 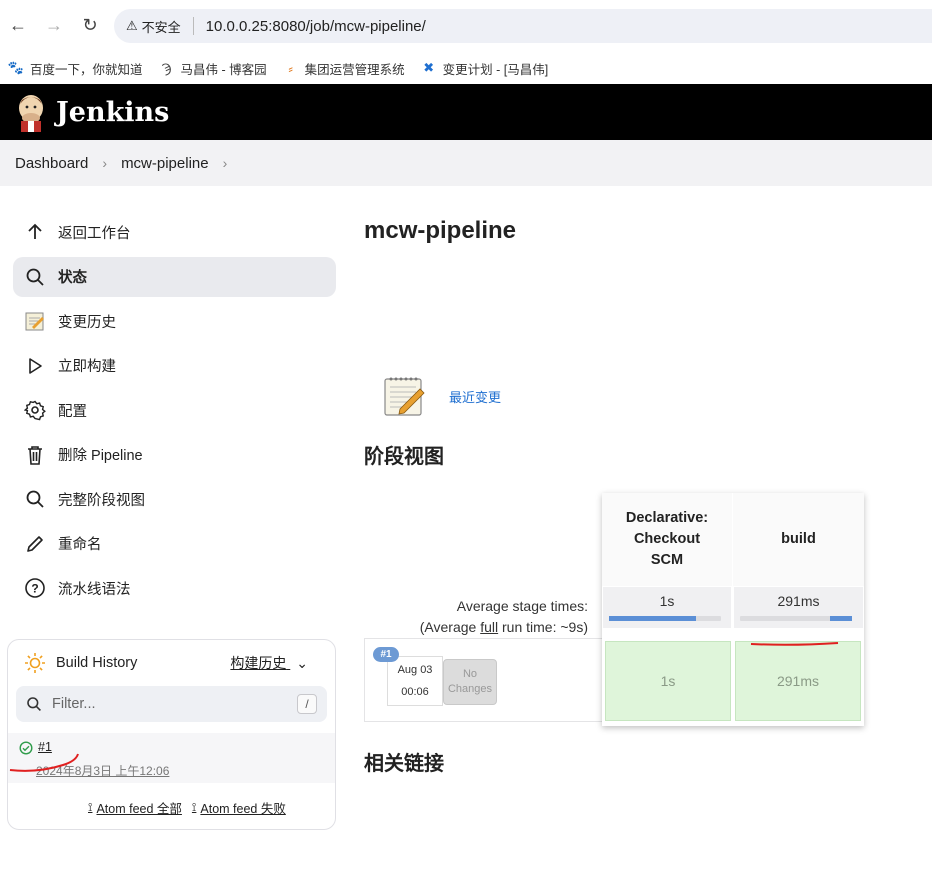 I want to click on sun-icon, so click(x=35, y=663).